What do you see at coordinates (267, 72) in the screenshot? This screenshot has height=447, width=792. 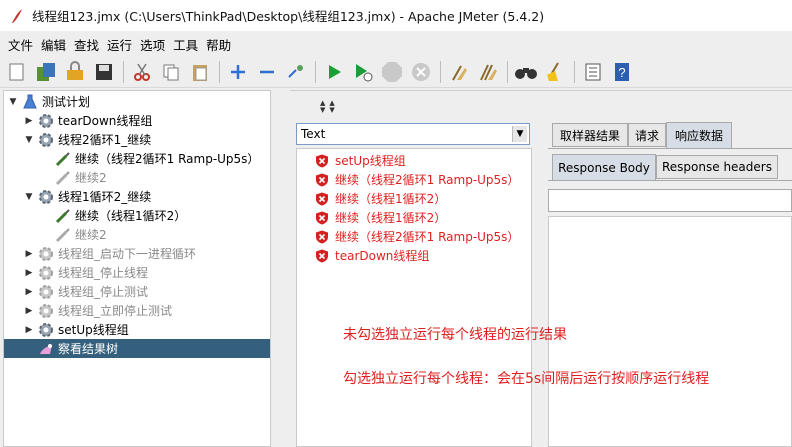 I see `collapse-icon` at bounding box center [267, 72].